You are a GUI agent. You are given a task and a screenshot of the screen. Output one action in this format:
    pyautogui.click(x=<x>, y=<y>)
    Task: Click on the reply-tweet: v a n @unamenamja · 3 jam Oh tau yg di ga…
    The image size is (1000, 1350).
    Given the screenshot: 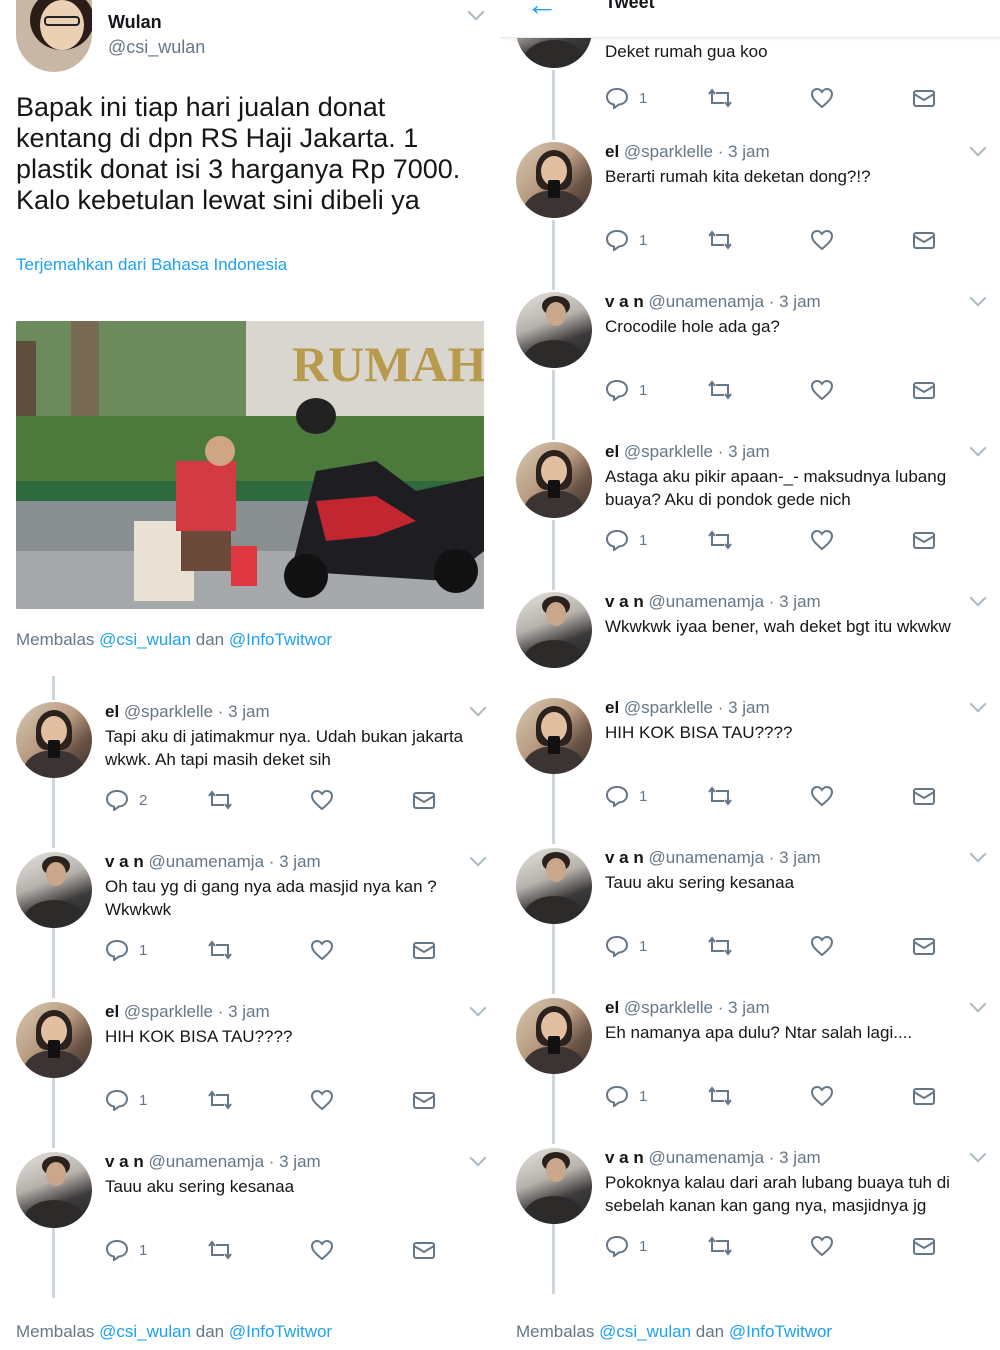 What is the action you would take?
    pyautogui.click(x=250, y=925)
    